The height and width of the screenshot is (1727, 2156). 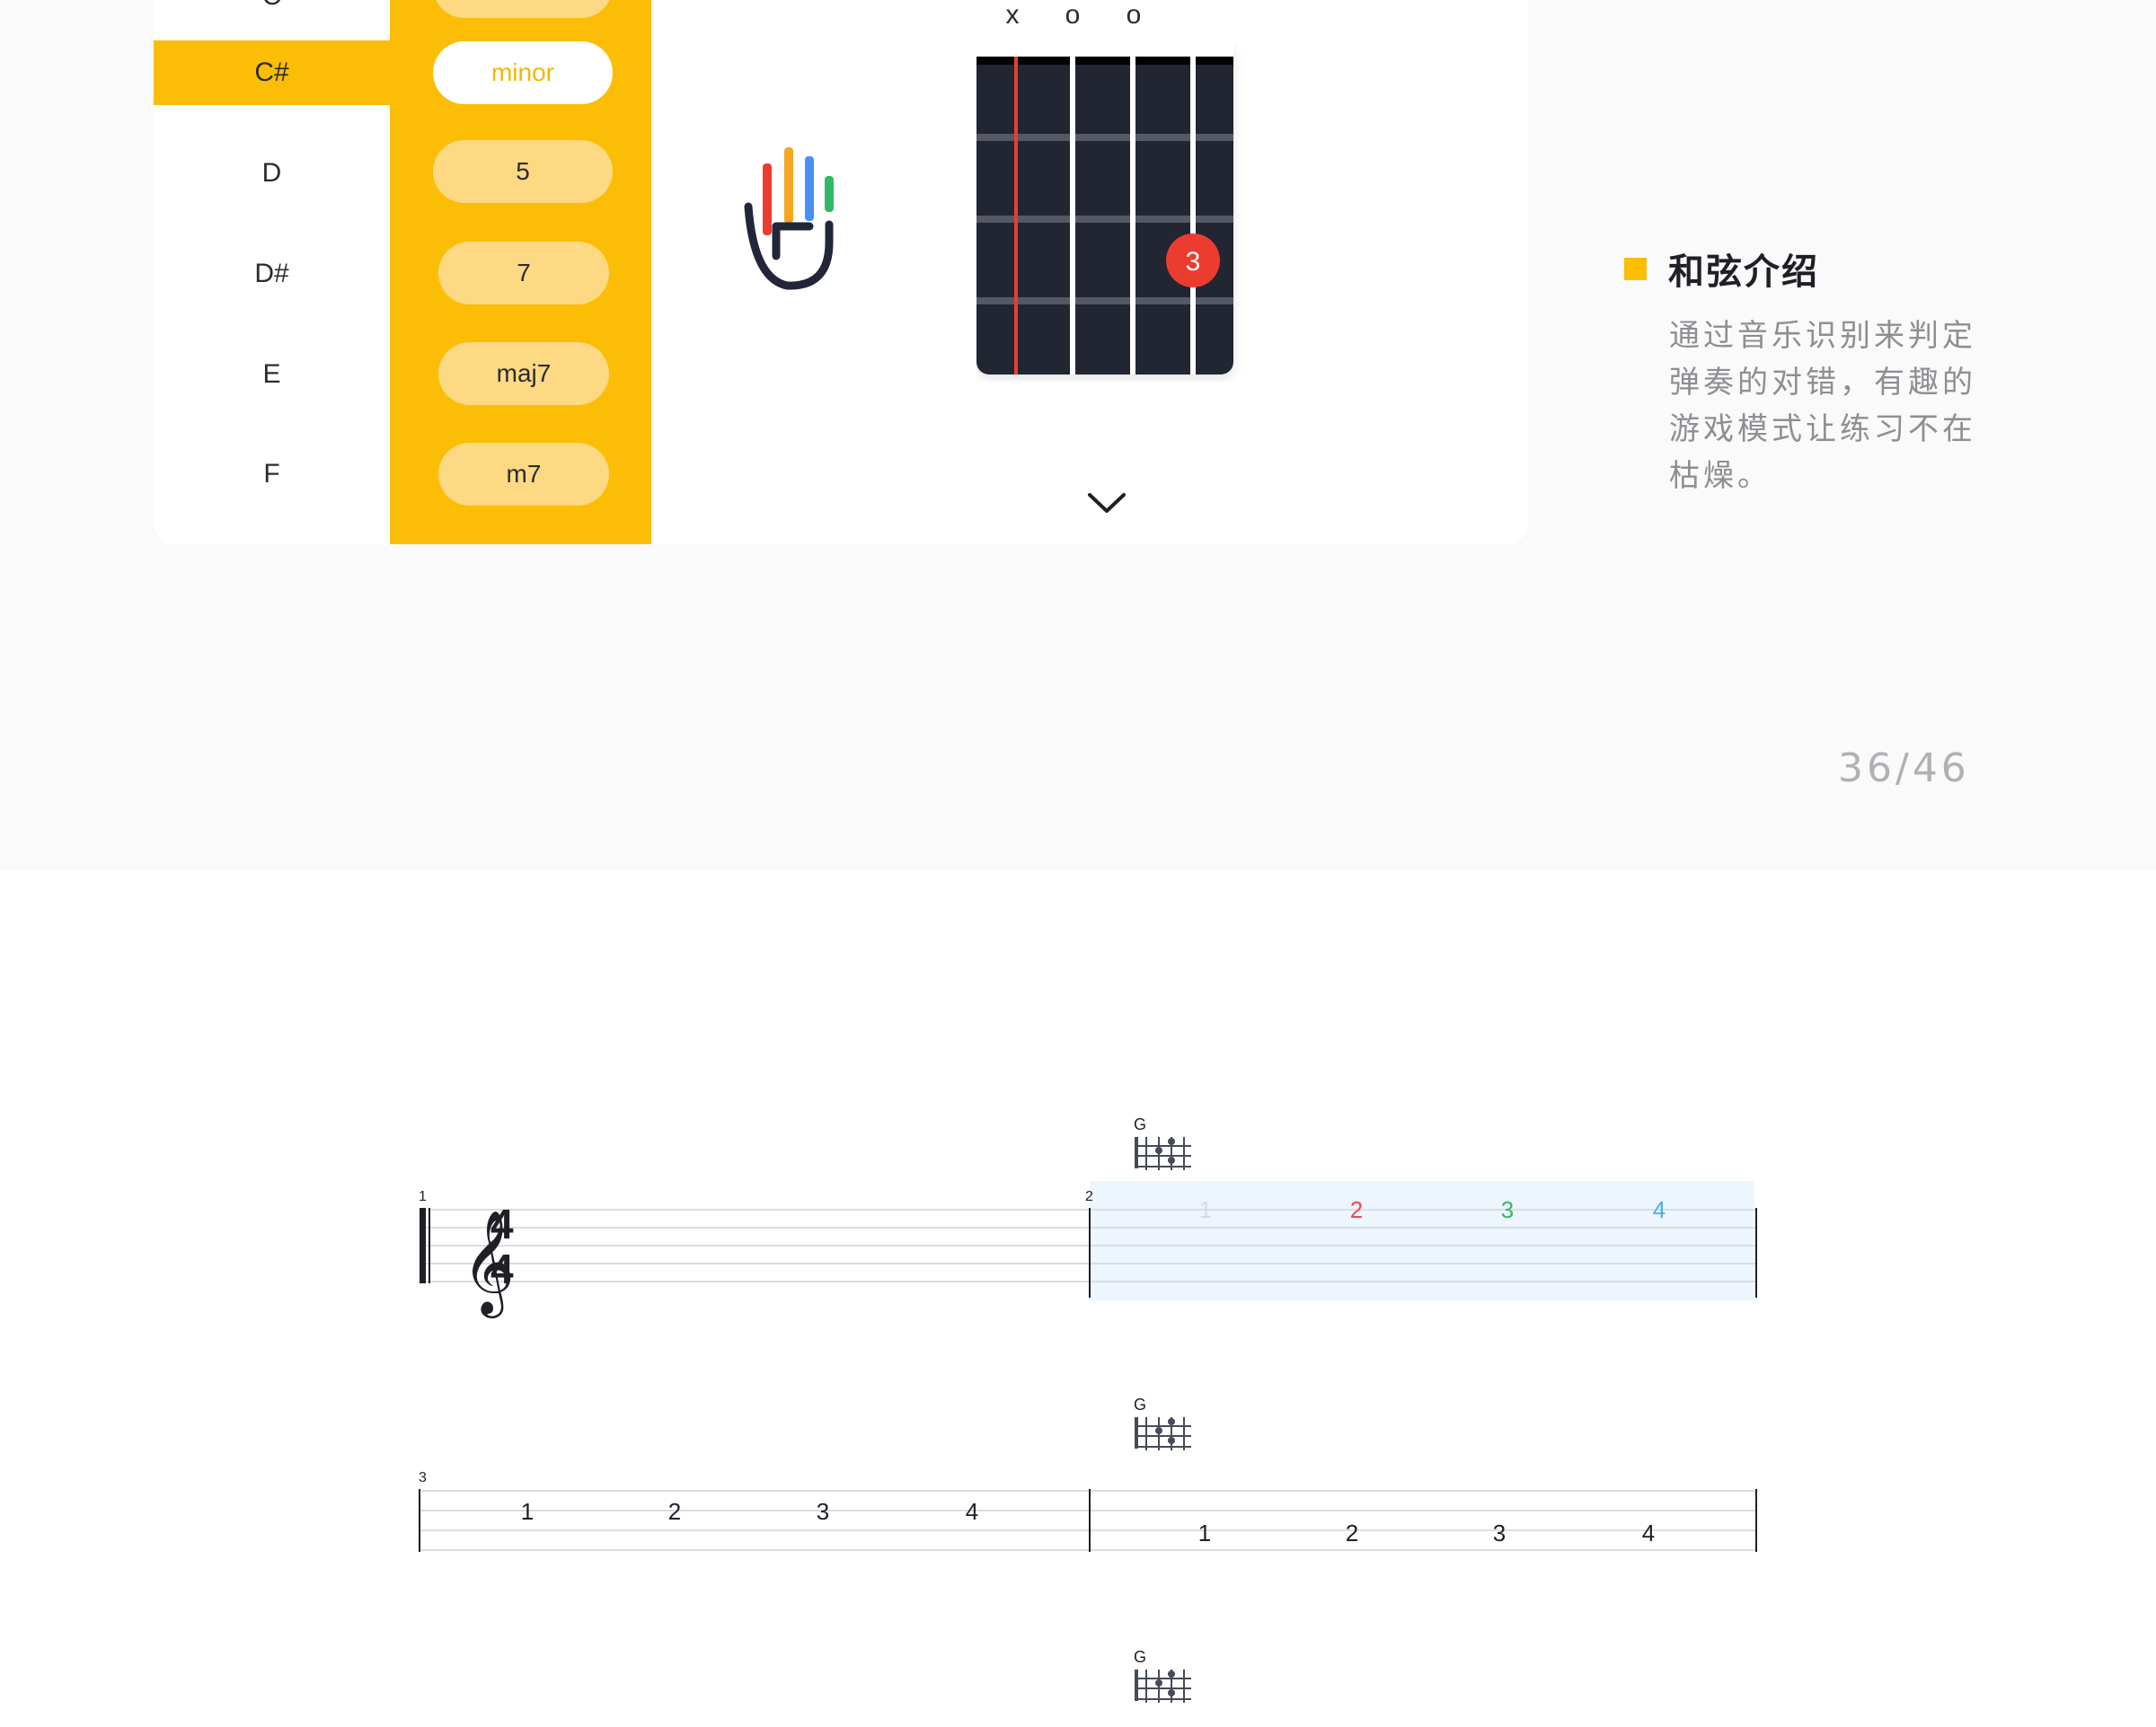 What do you see at coordinates (791, 227) in the screenshot?
I see `hand-icon` at bounding box center [791, 227].